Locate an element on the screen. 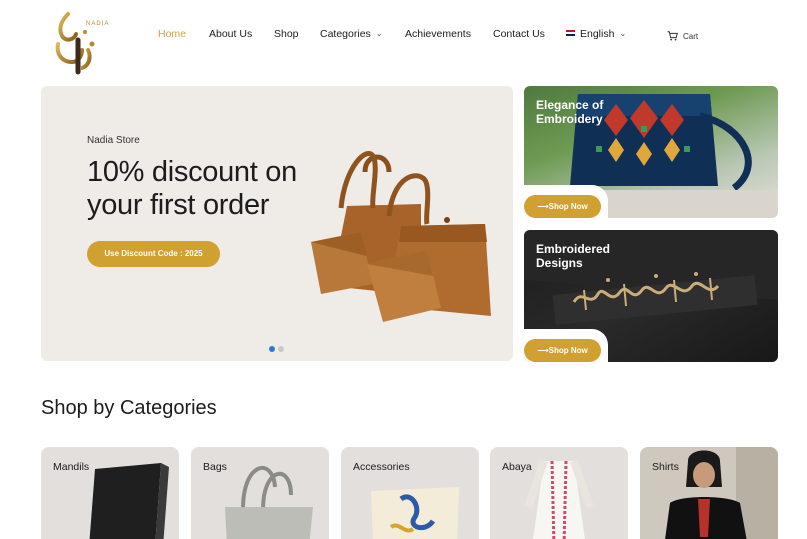 Image resolution: width=807 pixels, height=539 pixels. category-label: Mandils is located at coordinates (71, 467).